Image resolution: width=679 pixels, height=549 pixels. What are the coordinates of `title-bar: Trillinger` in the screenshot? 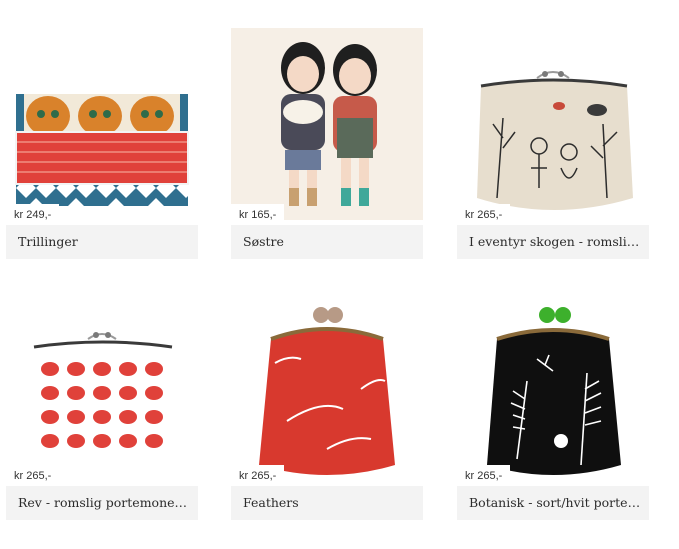 It's located at (102, 242).